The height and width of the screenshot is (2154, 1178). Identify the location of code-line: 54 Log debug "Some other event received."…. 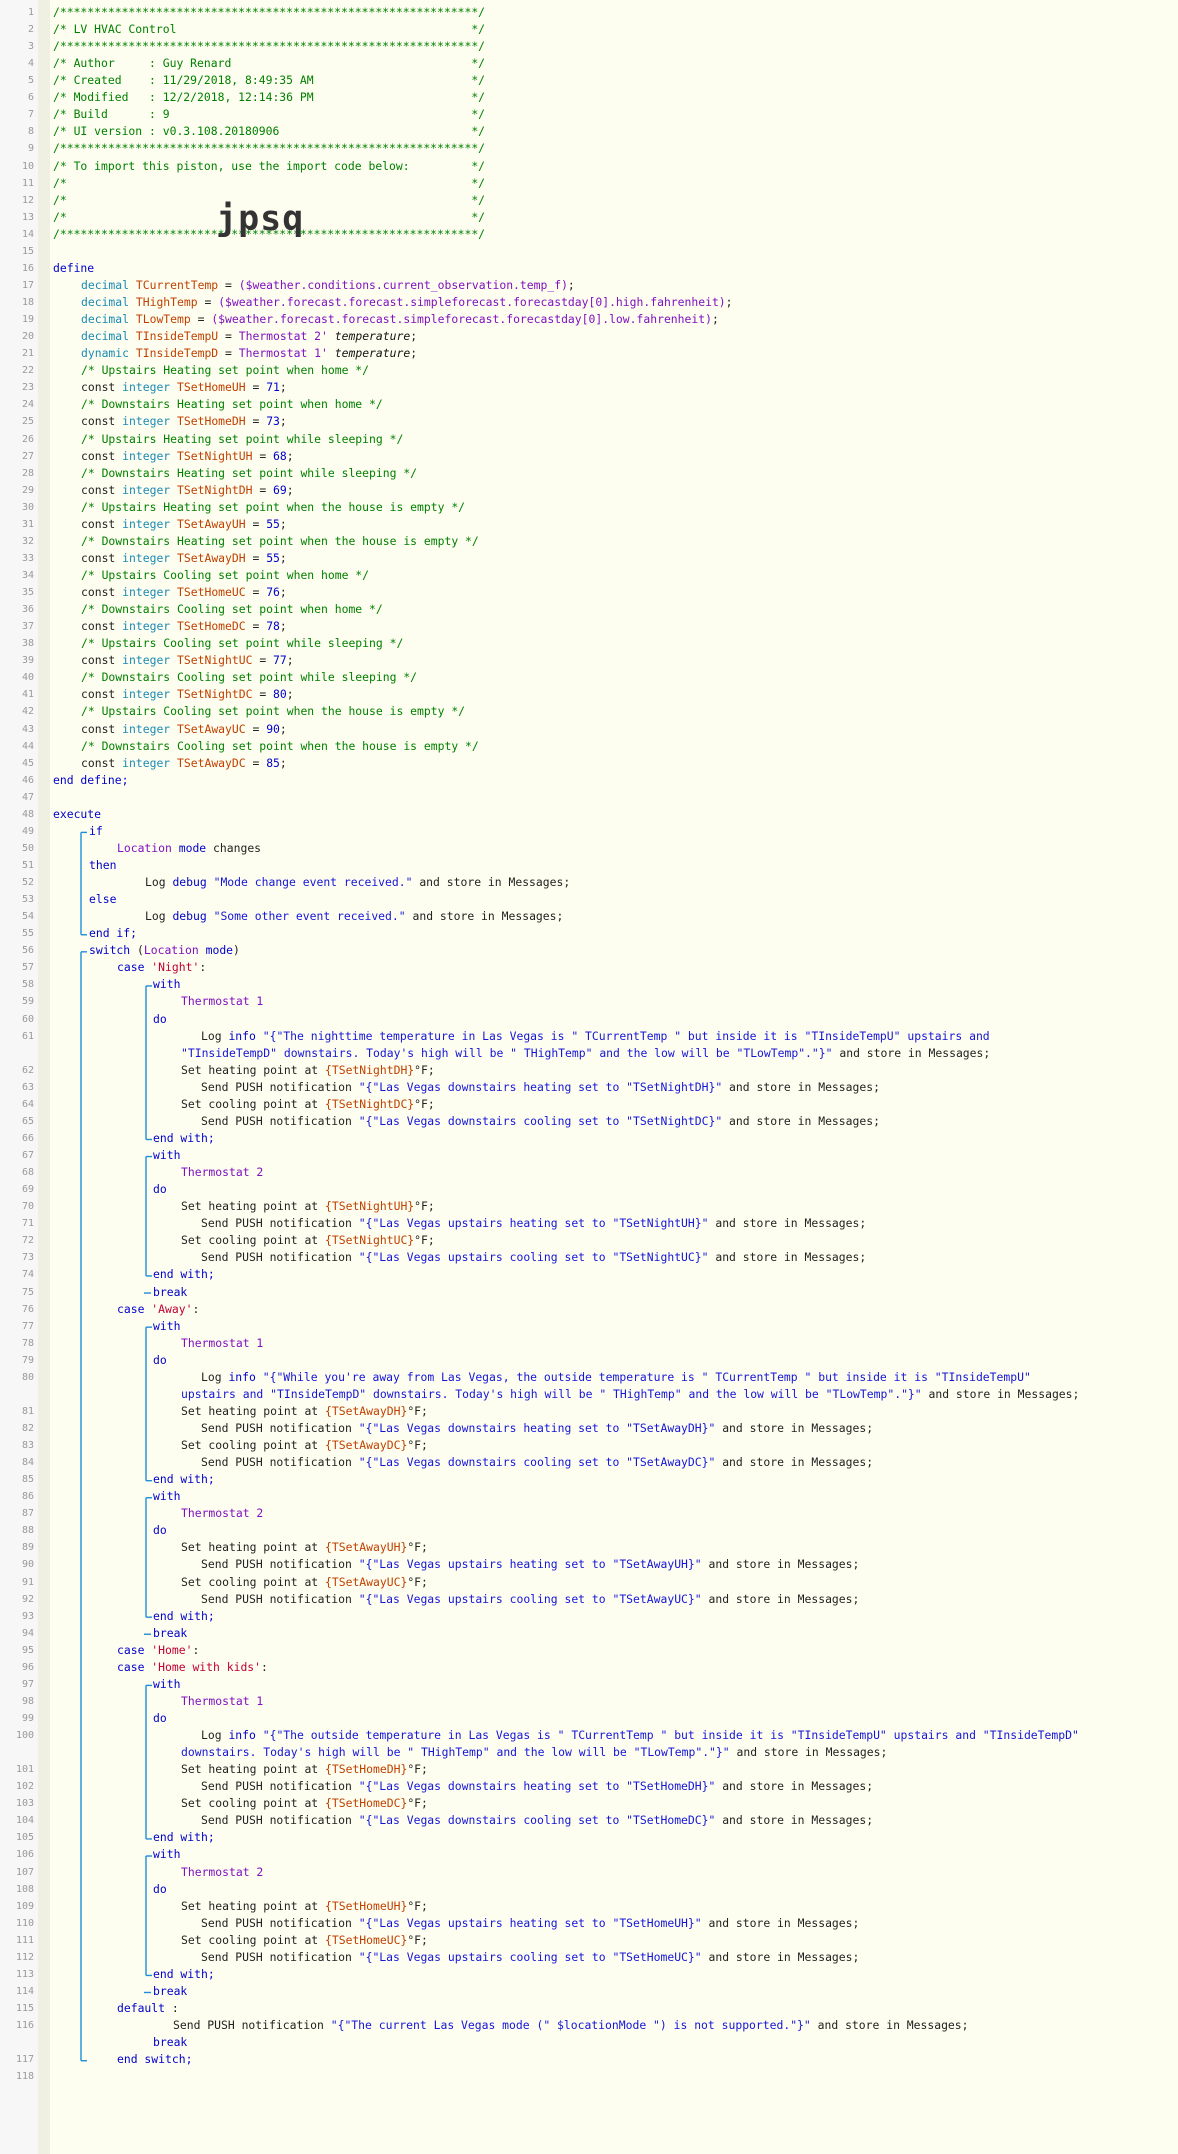
(589, 917).